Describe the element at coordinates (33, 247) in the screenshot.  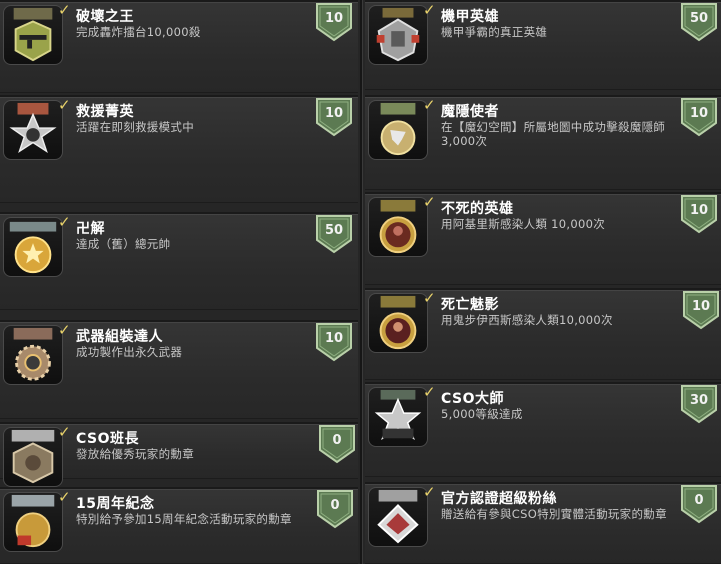
I see `gold-rank-medal-icon` at that location.